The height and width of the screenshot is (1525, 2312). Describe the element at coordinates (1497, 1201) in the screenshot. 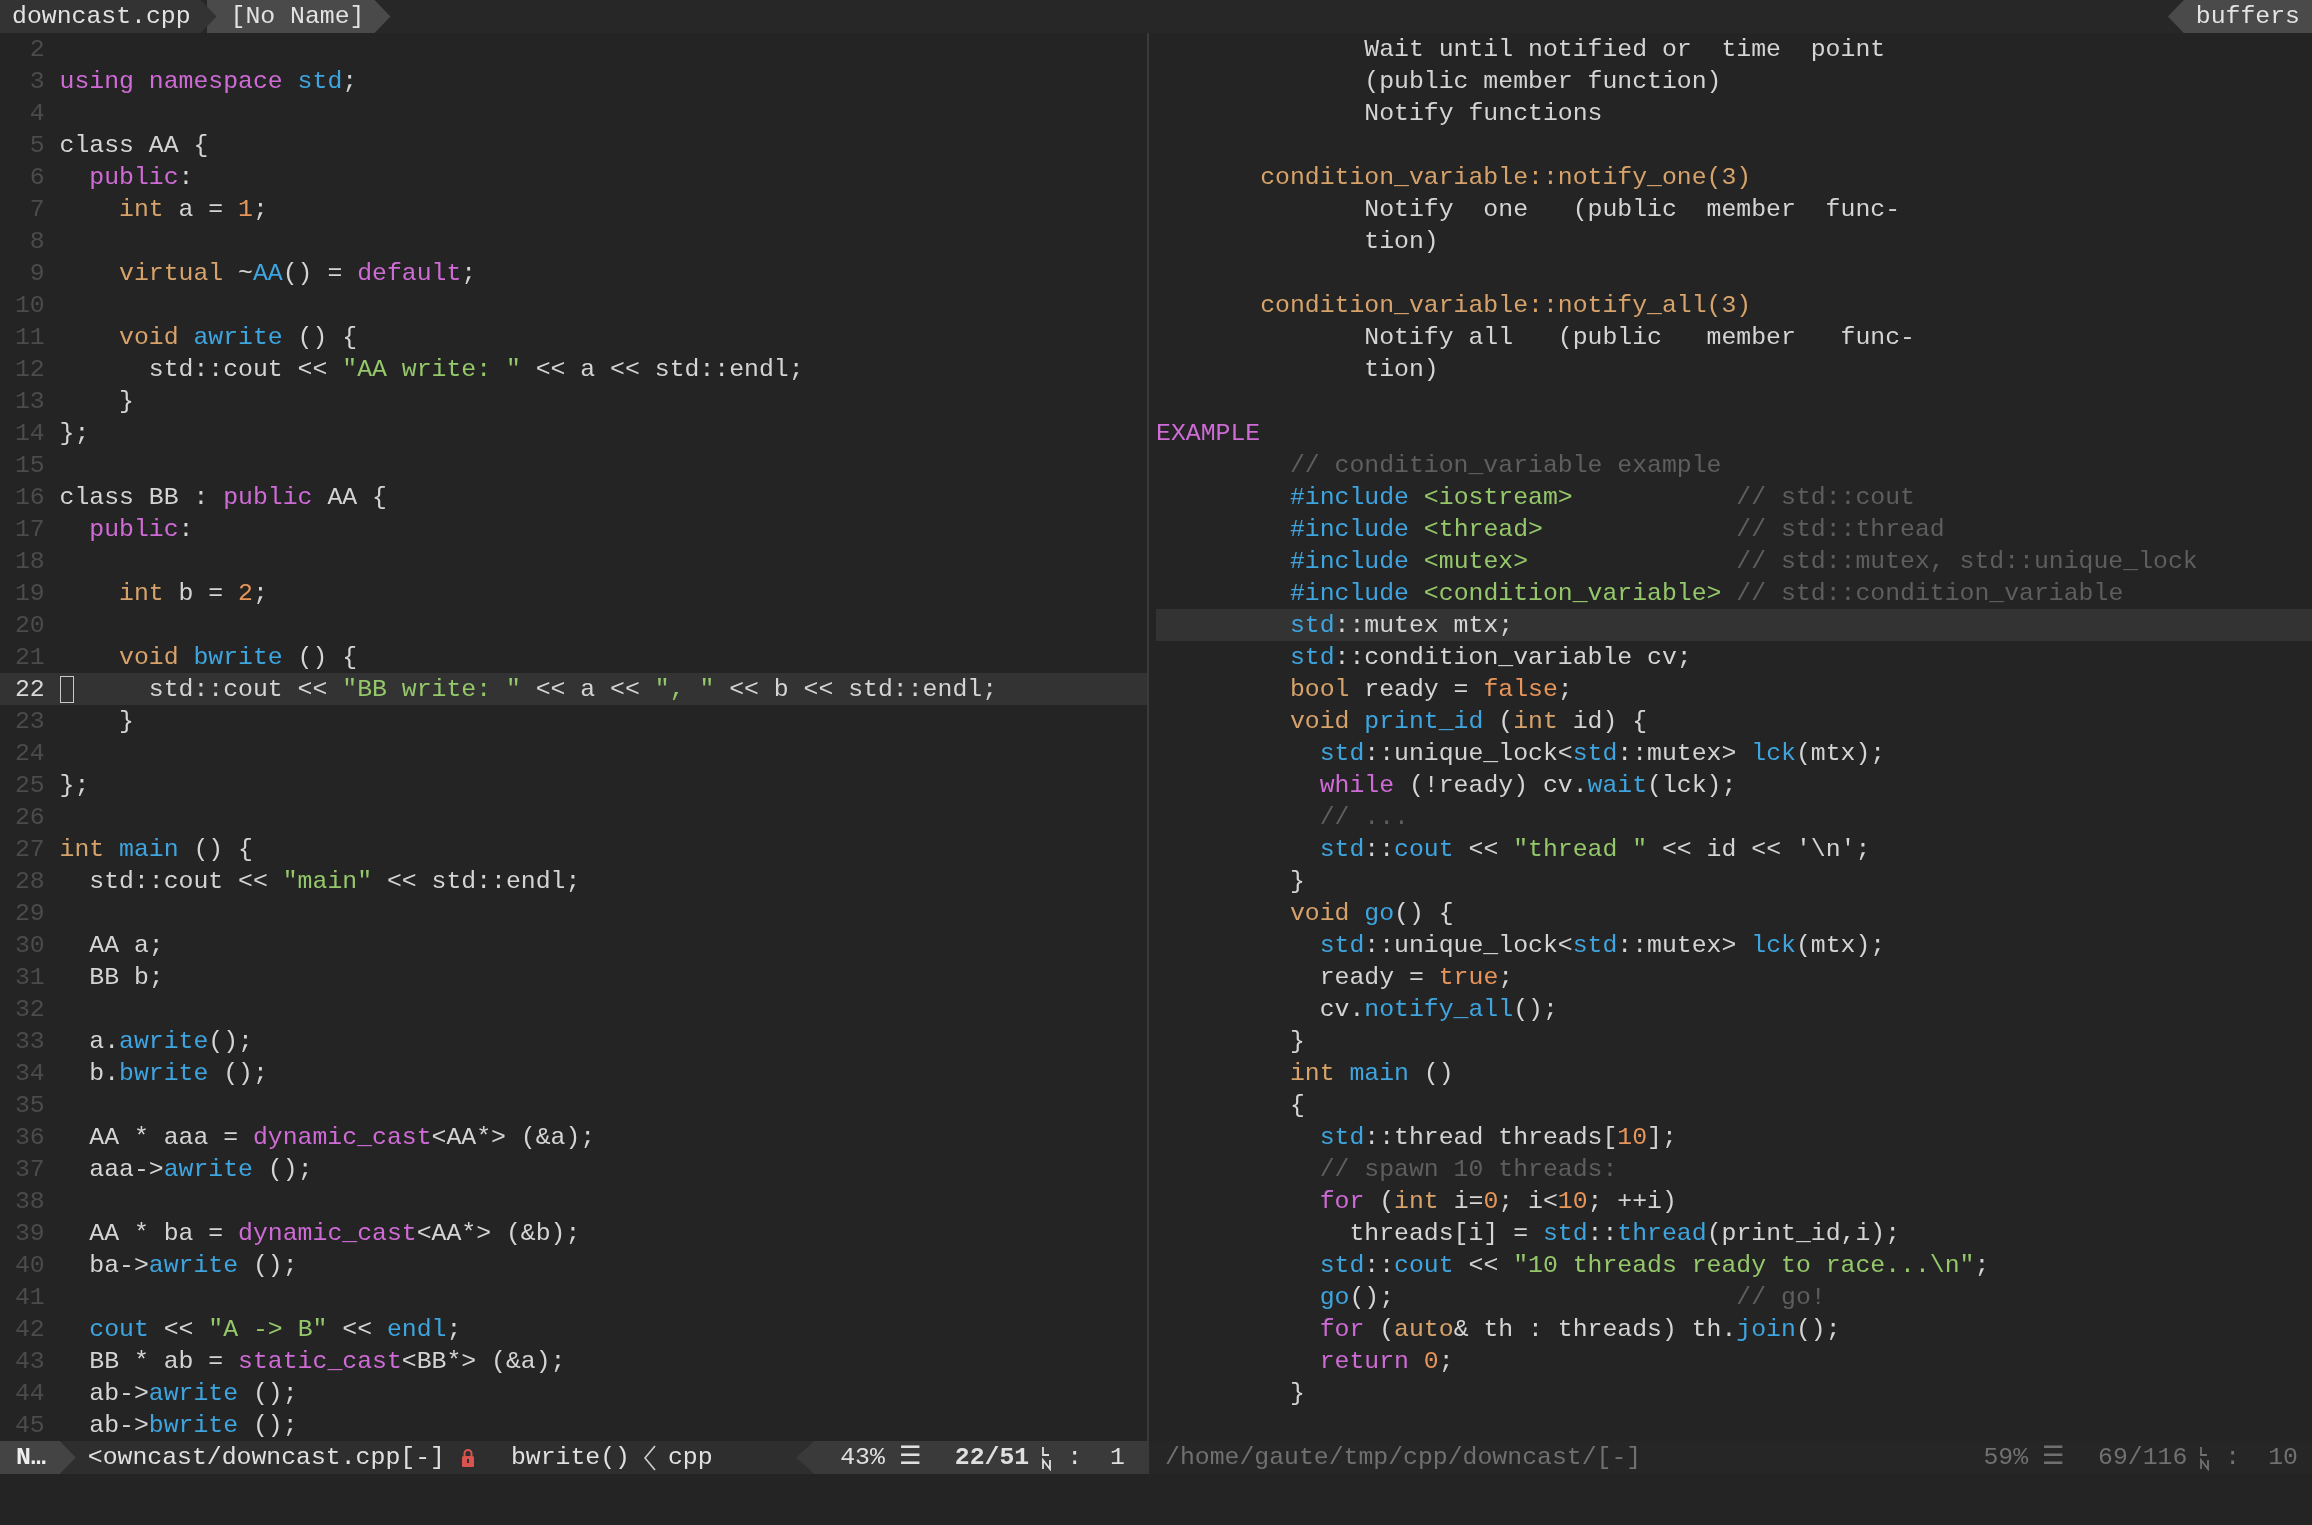

I see `code-line: for (int i=0; i<10; ++i)` at that location.